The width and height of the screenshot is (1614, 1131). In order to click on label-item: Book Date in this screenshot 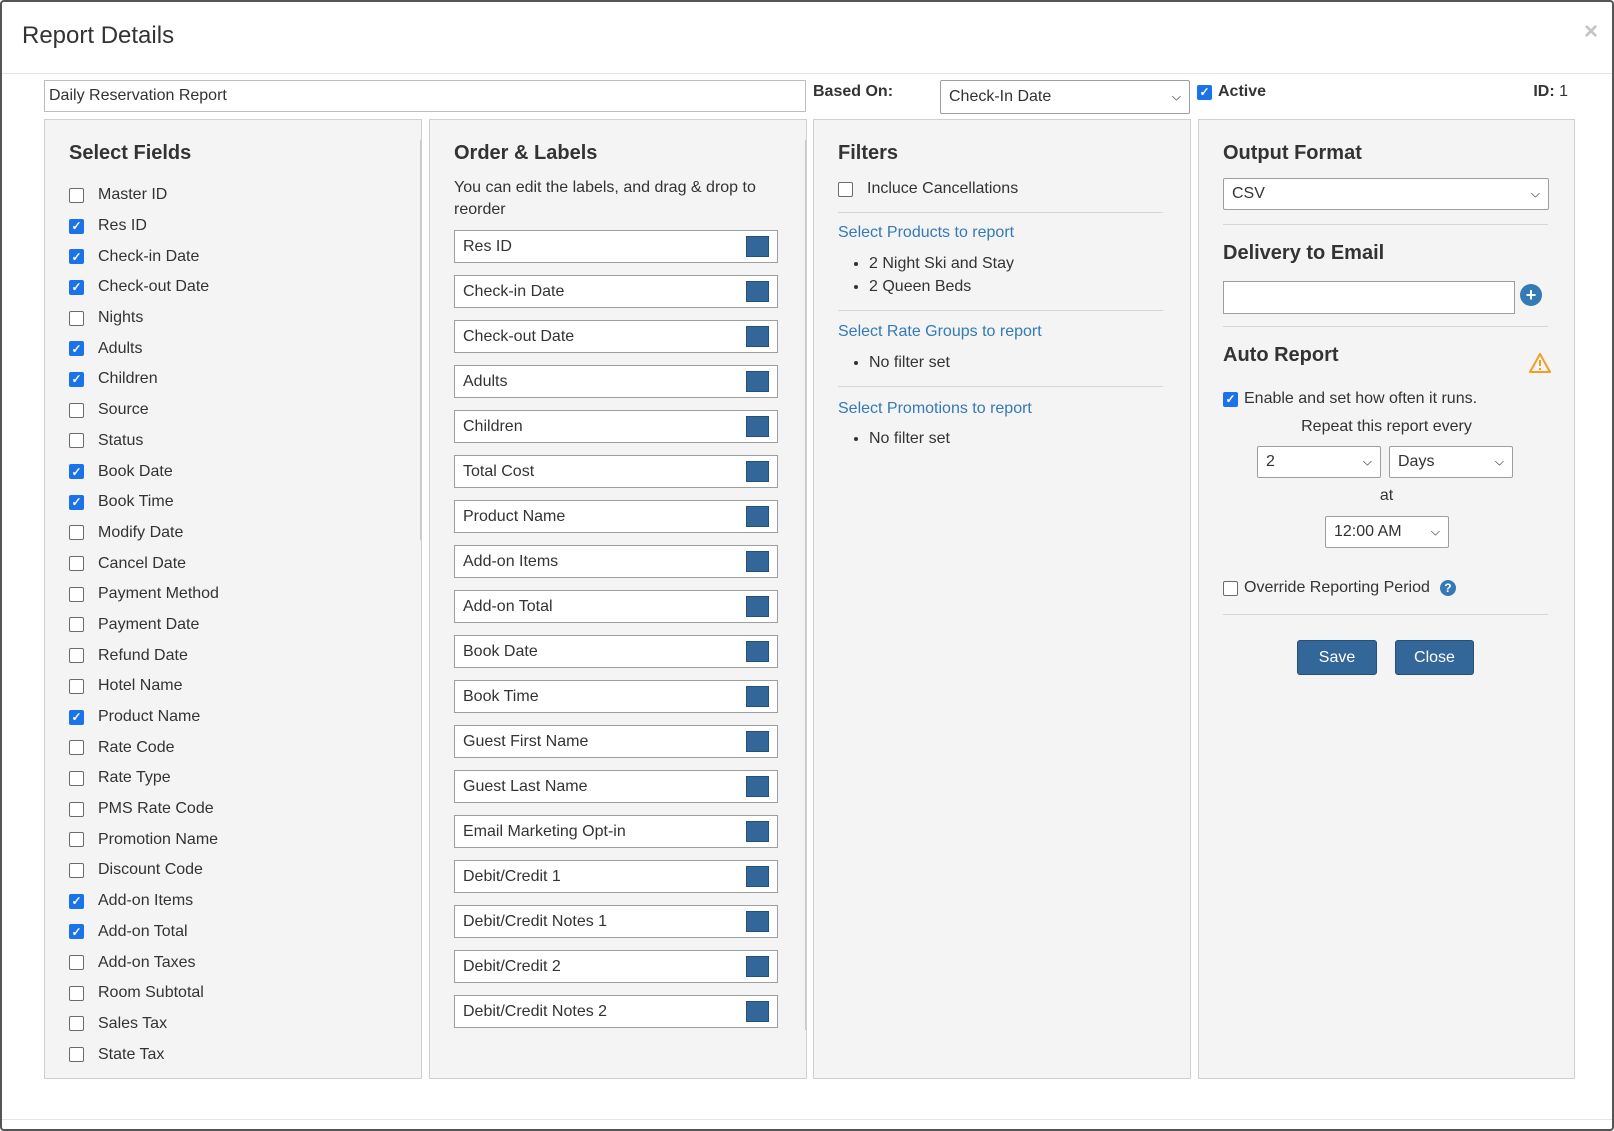, I will do `click(616, 651)`.